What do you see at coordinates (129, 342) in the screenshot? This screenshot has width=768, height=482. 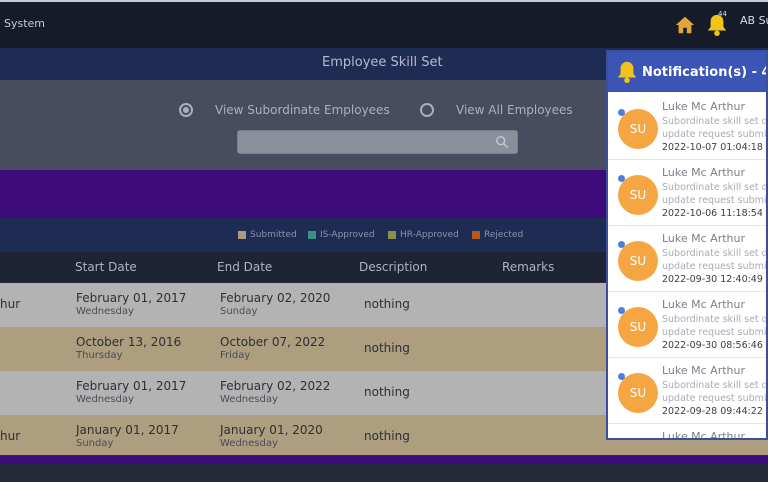 I see `start-date-cell: October 13, 2016` at bounding box center [129, 342].